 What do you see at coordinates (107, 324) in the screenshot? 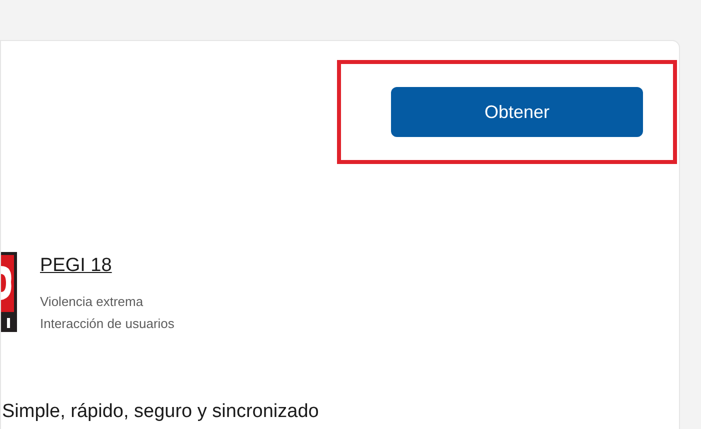
I see `rating-descriptor: Interacción de usuarios` at bounding box center [107, 324].